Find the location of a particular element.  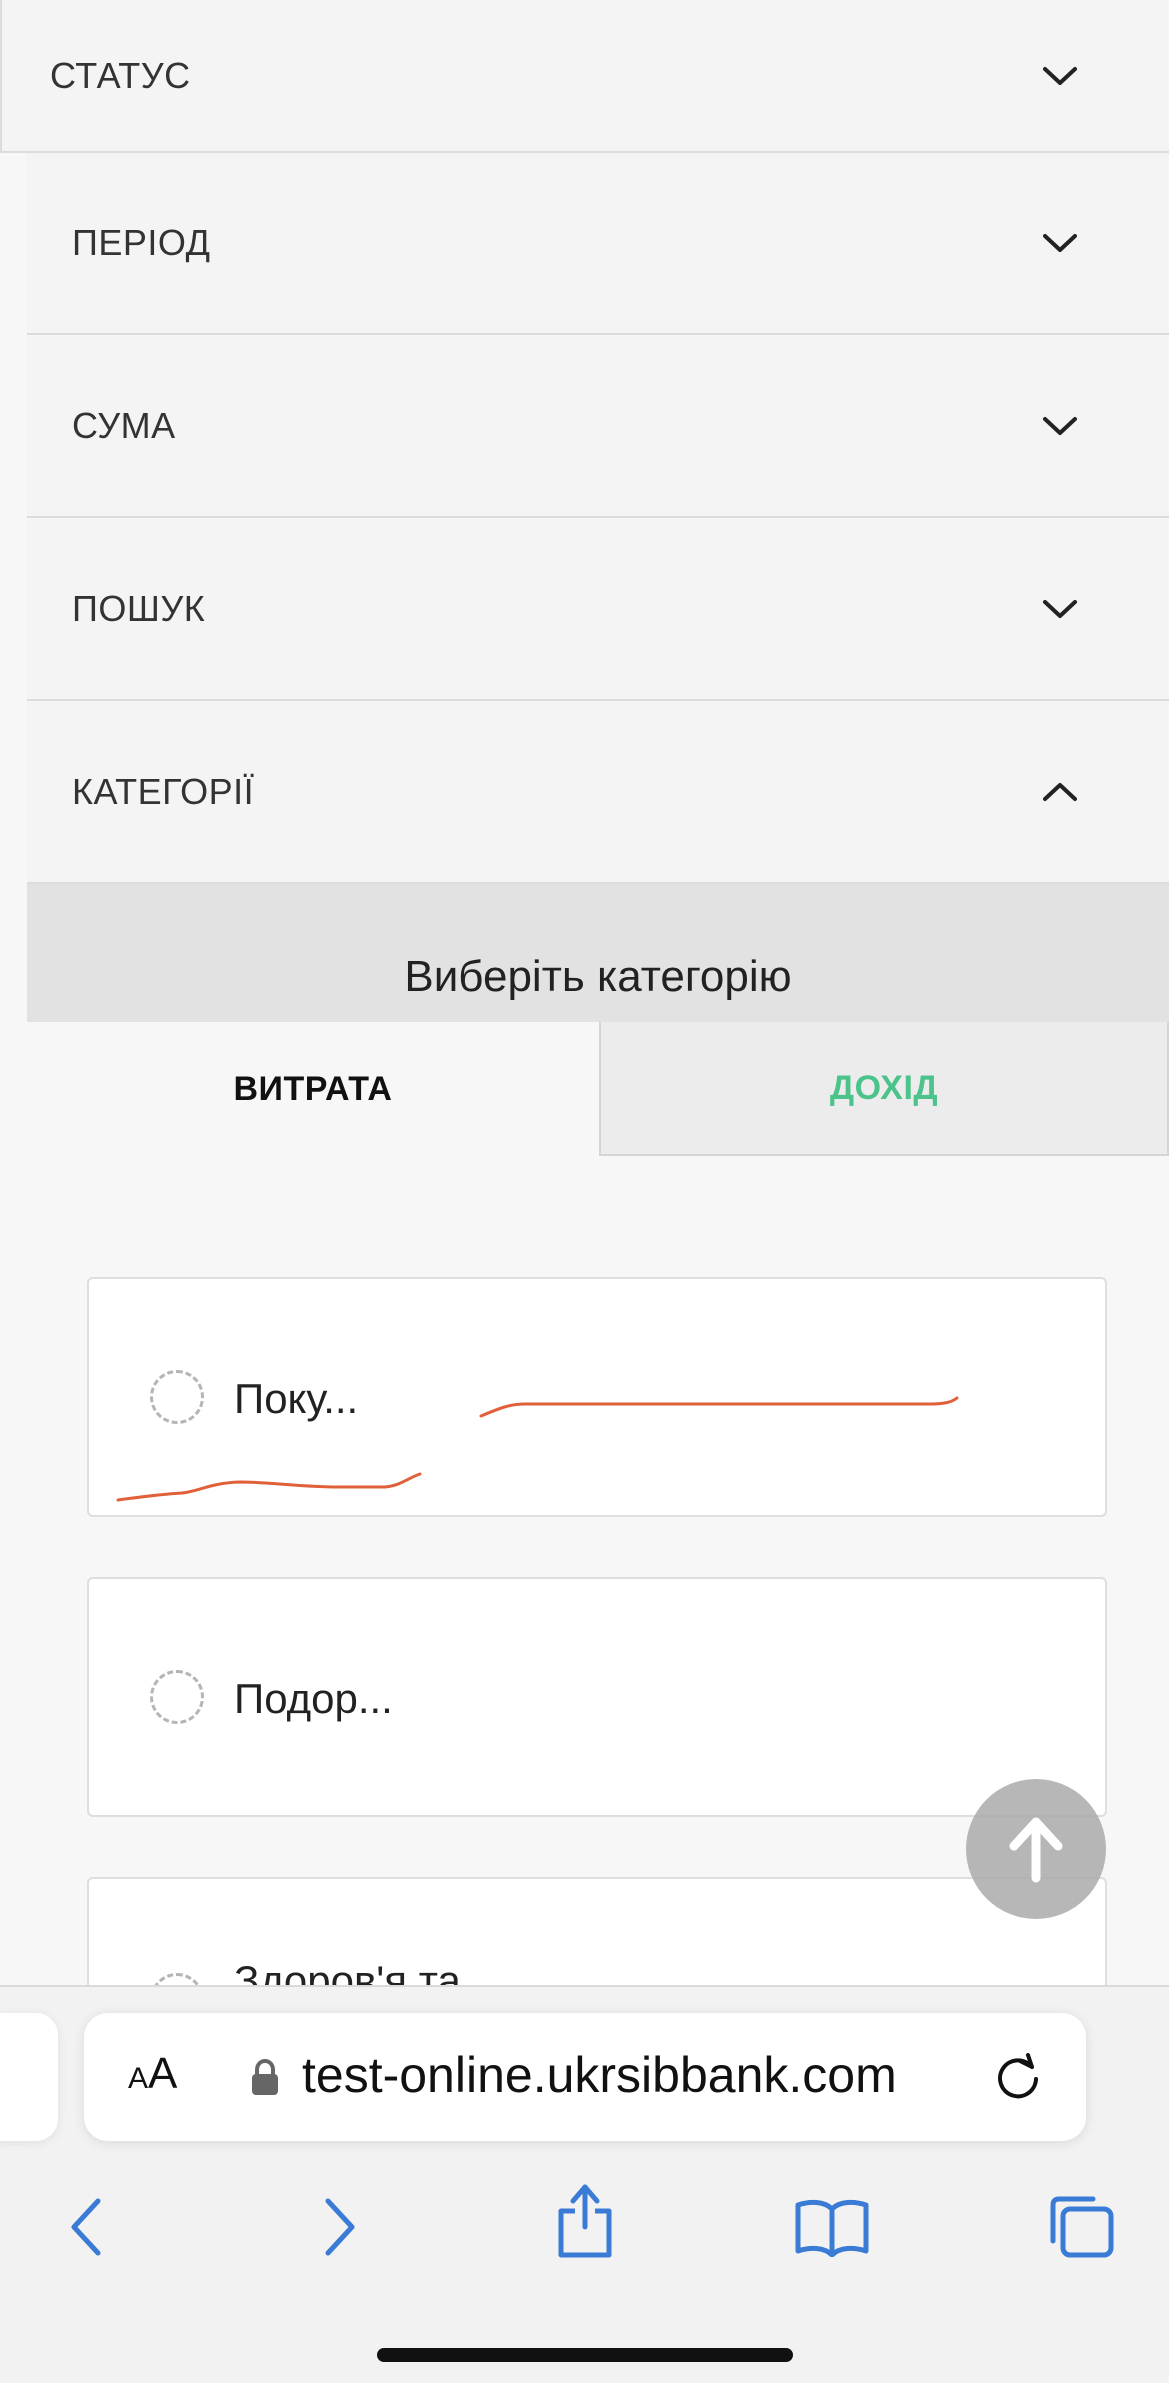

text-size-small-glyph: A is located at coordinates (138, 2078).